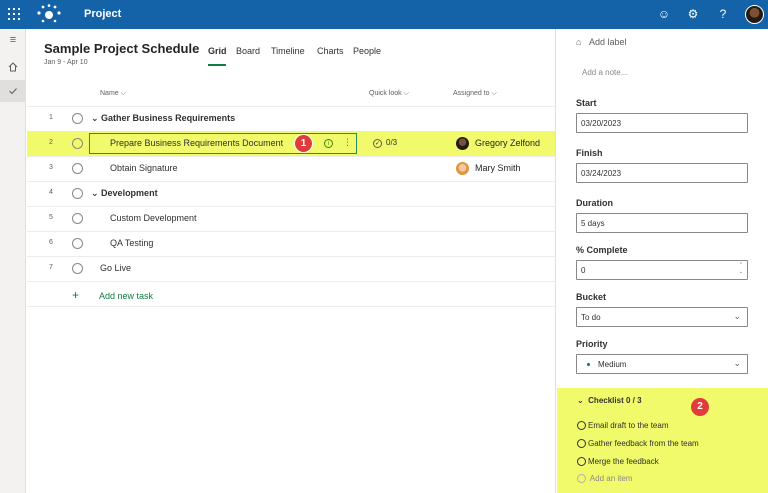 This screenshot has width=768, height=493. I want to click on checklist-check-icon: ✓, so click(377, 143).